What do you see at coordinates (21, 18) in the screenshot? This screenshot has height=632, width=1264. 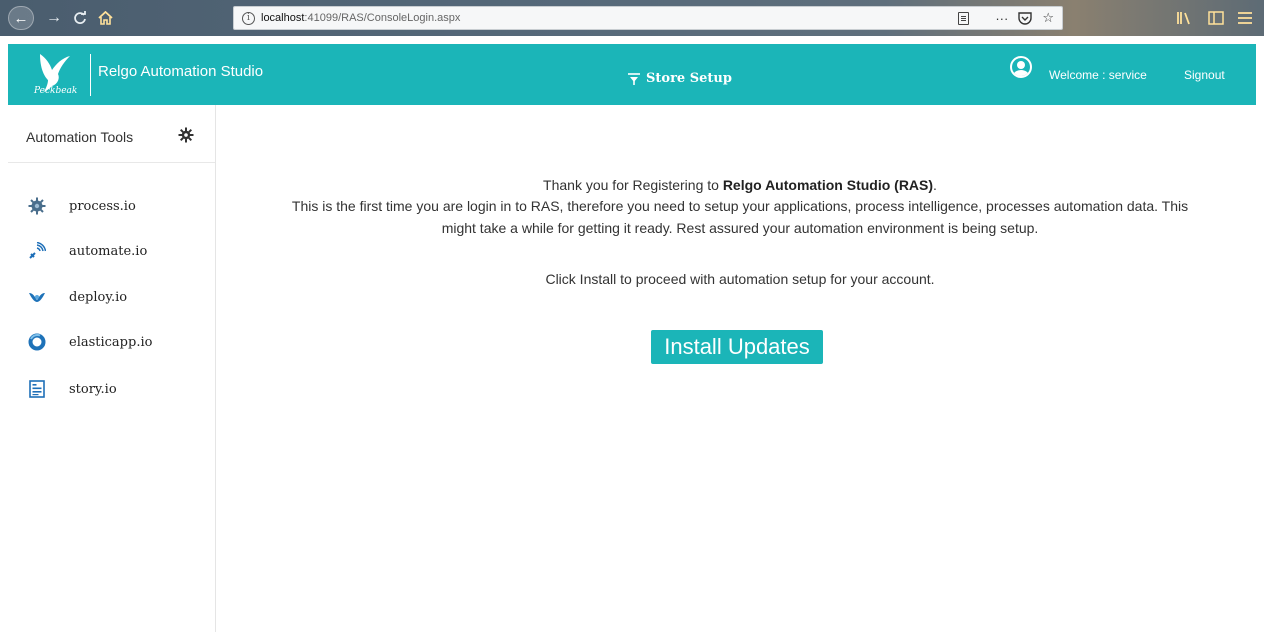 I see `back-button: ←` at bounding box center [21, 18].